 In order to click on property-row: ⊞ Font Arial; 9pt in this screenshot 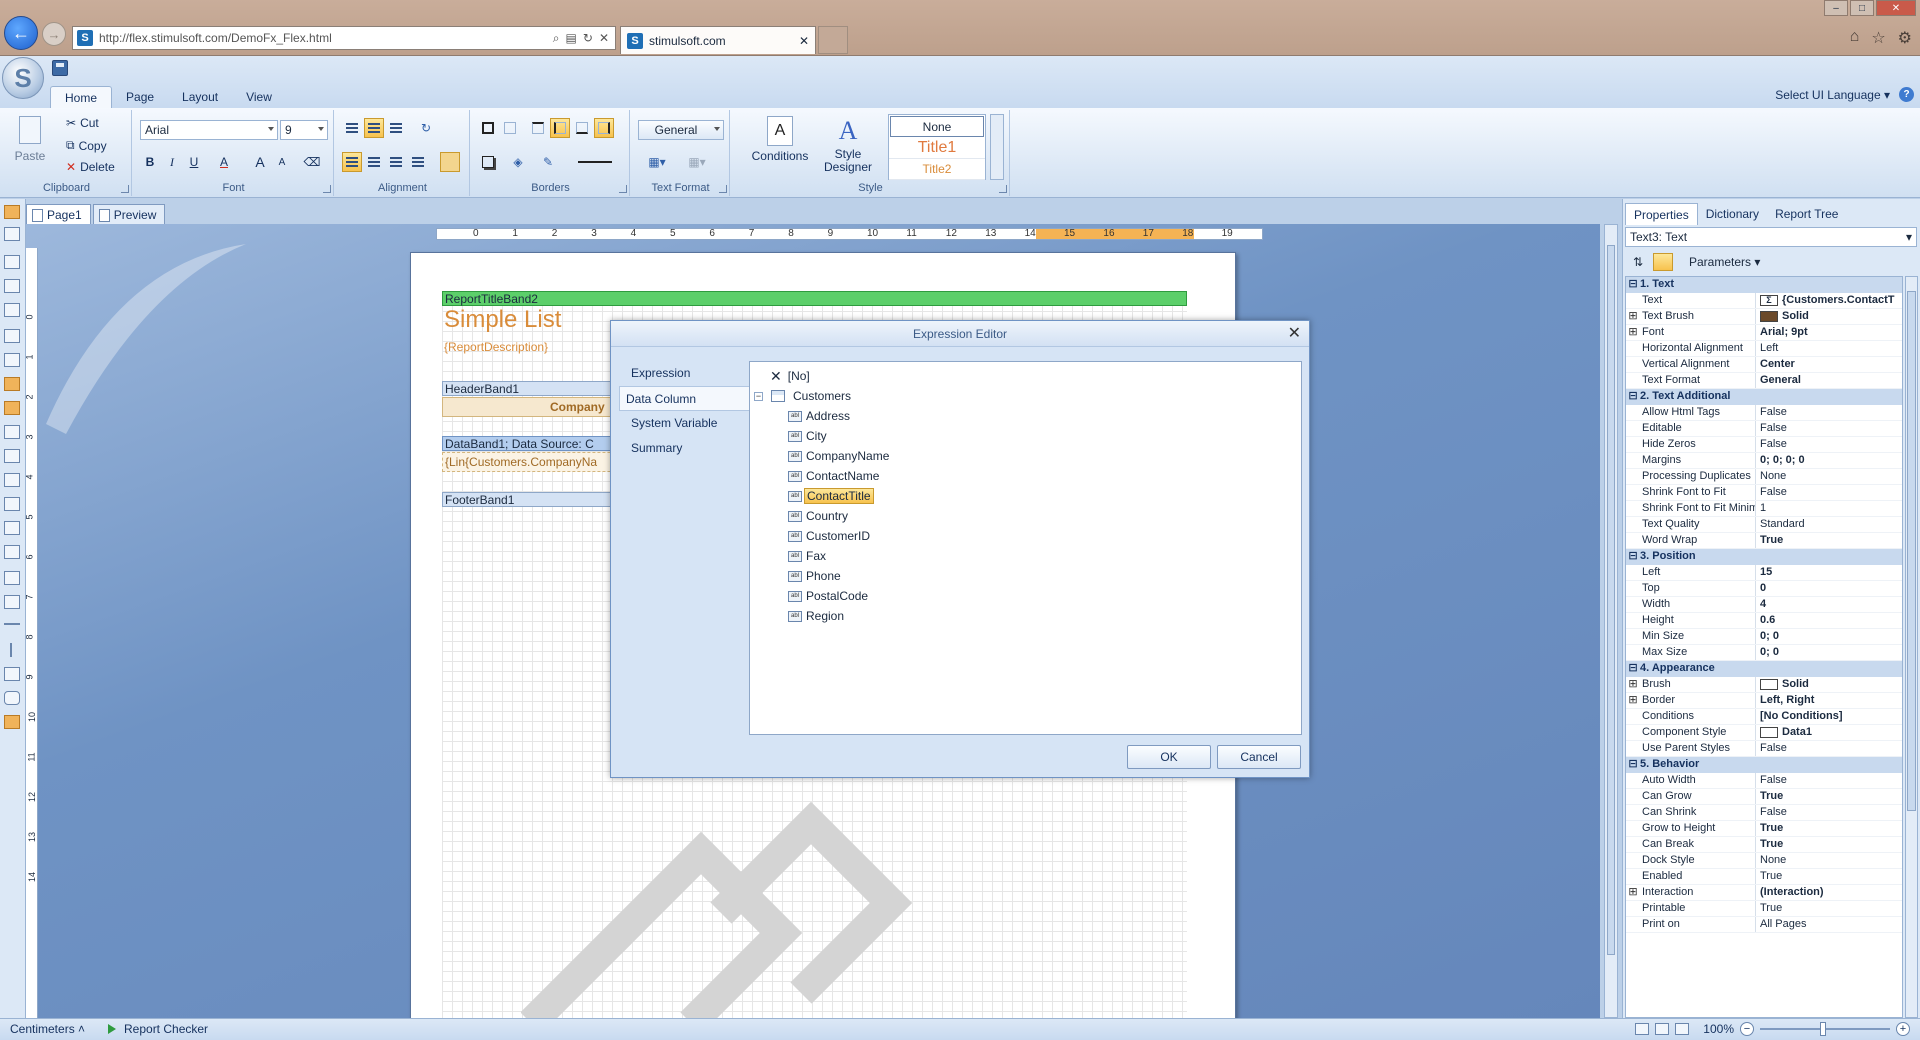, I will do `click(1764, 333)`.